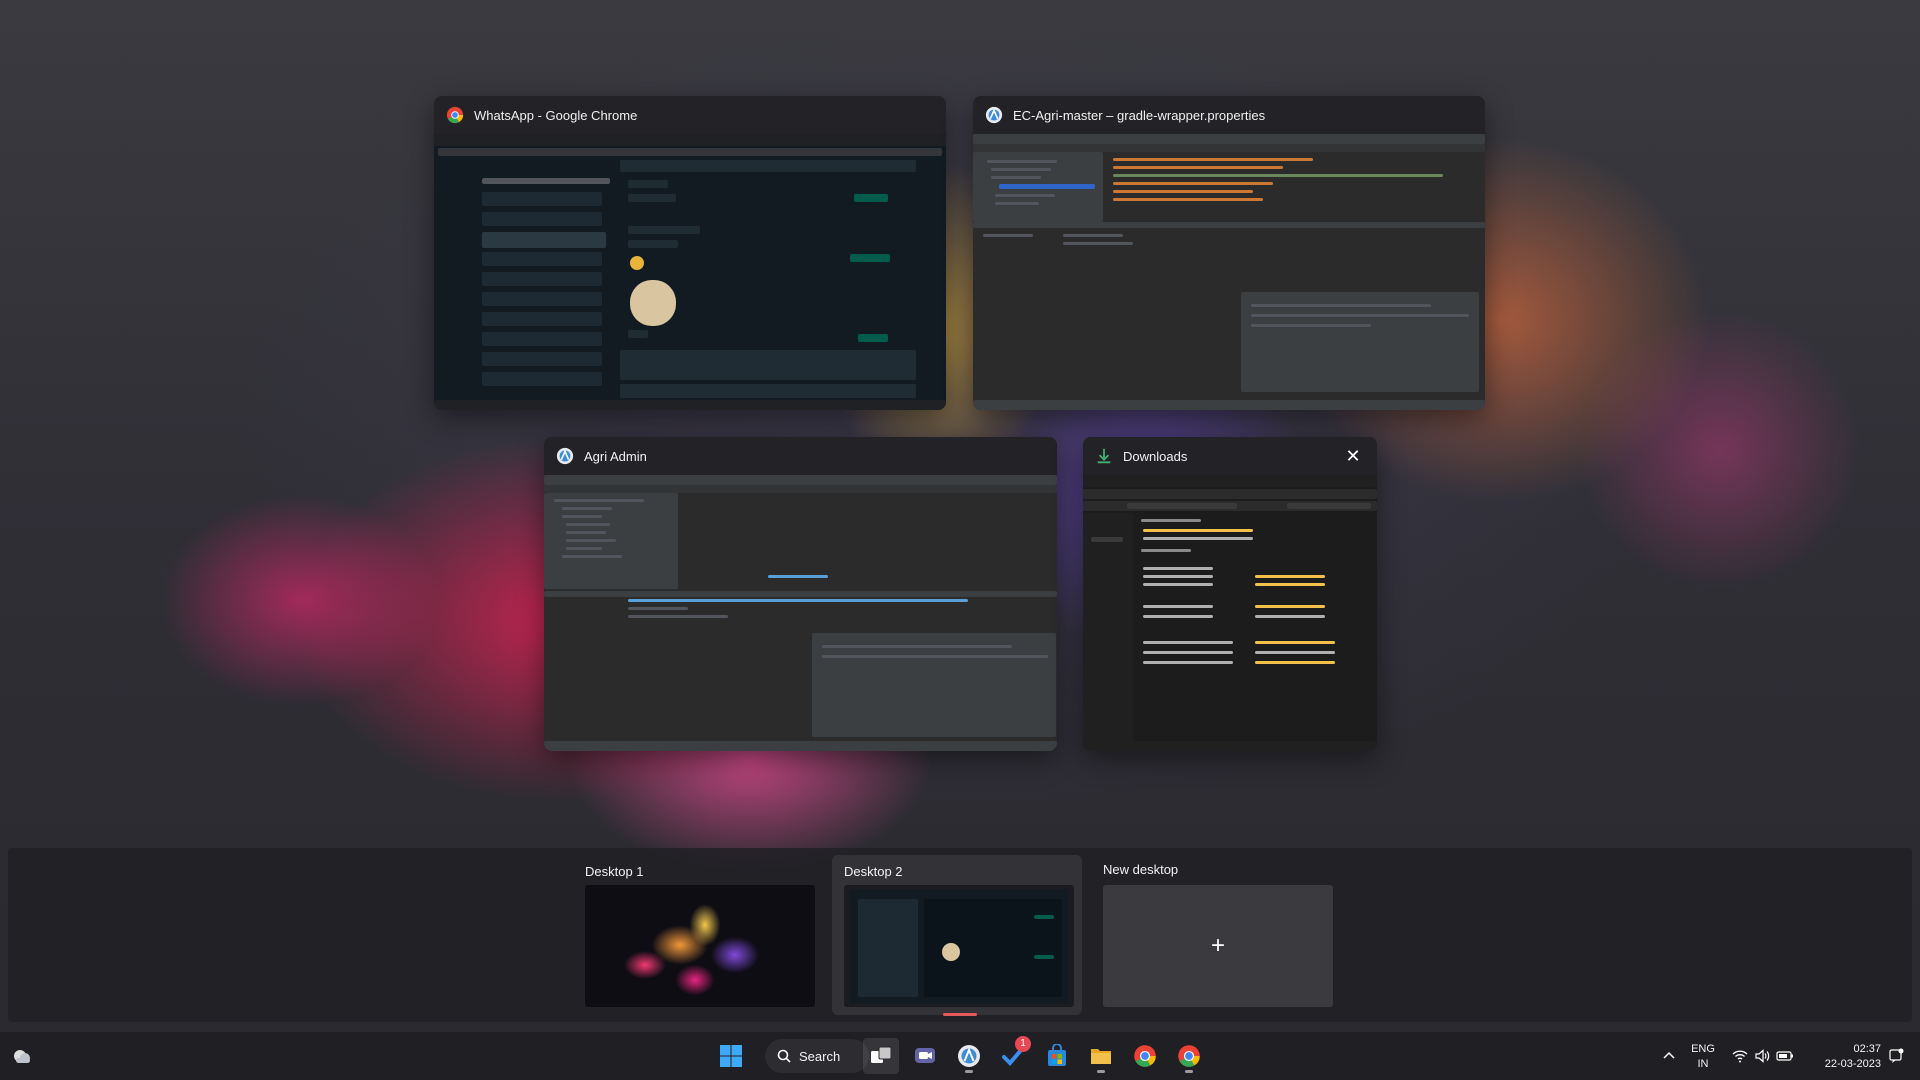 This screenshot has width=1920, height=1080. I want to click on file-explorer-taskbar-button, so click(1101, 1056).